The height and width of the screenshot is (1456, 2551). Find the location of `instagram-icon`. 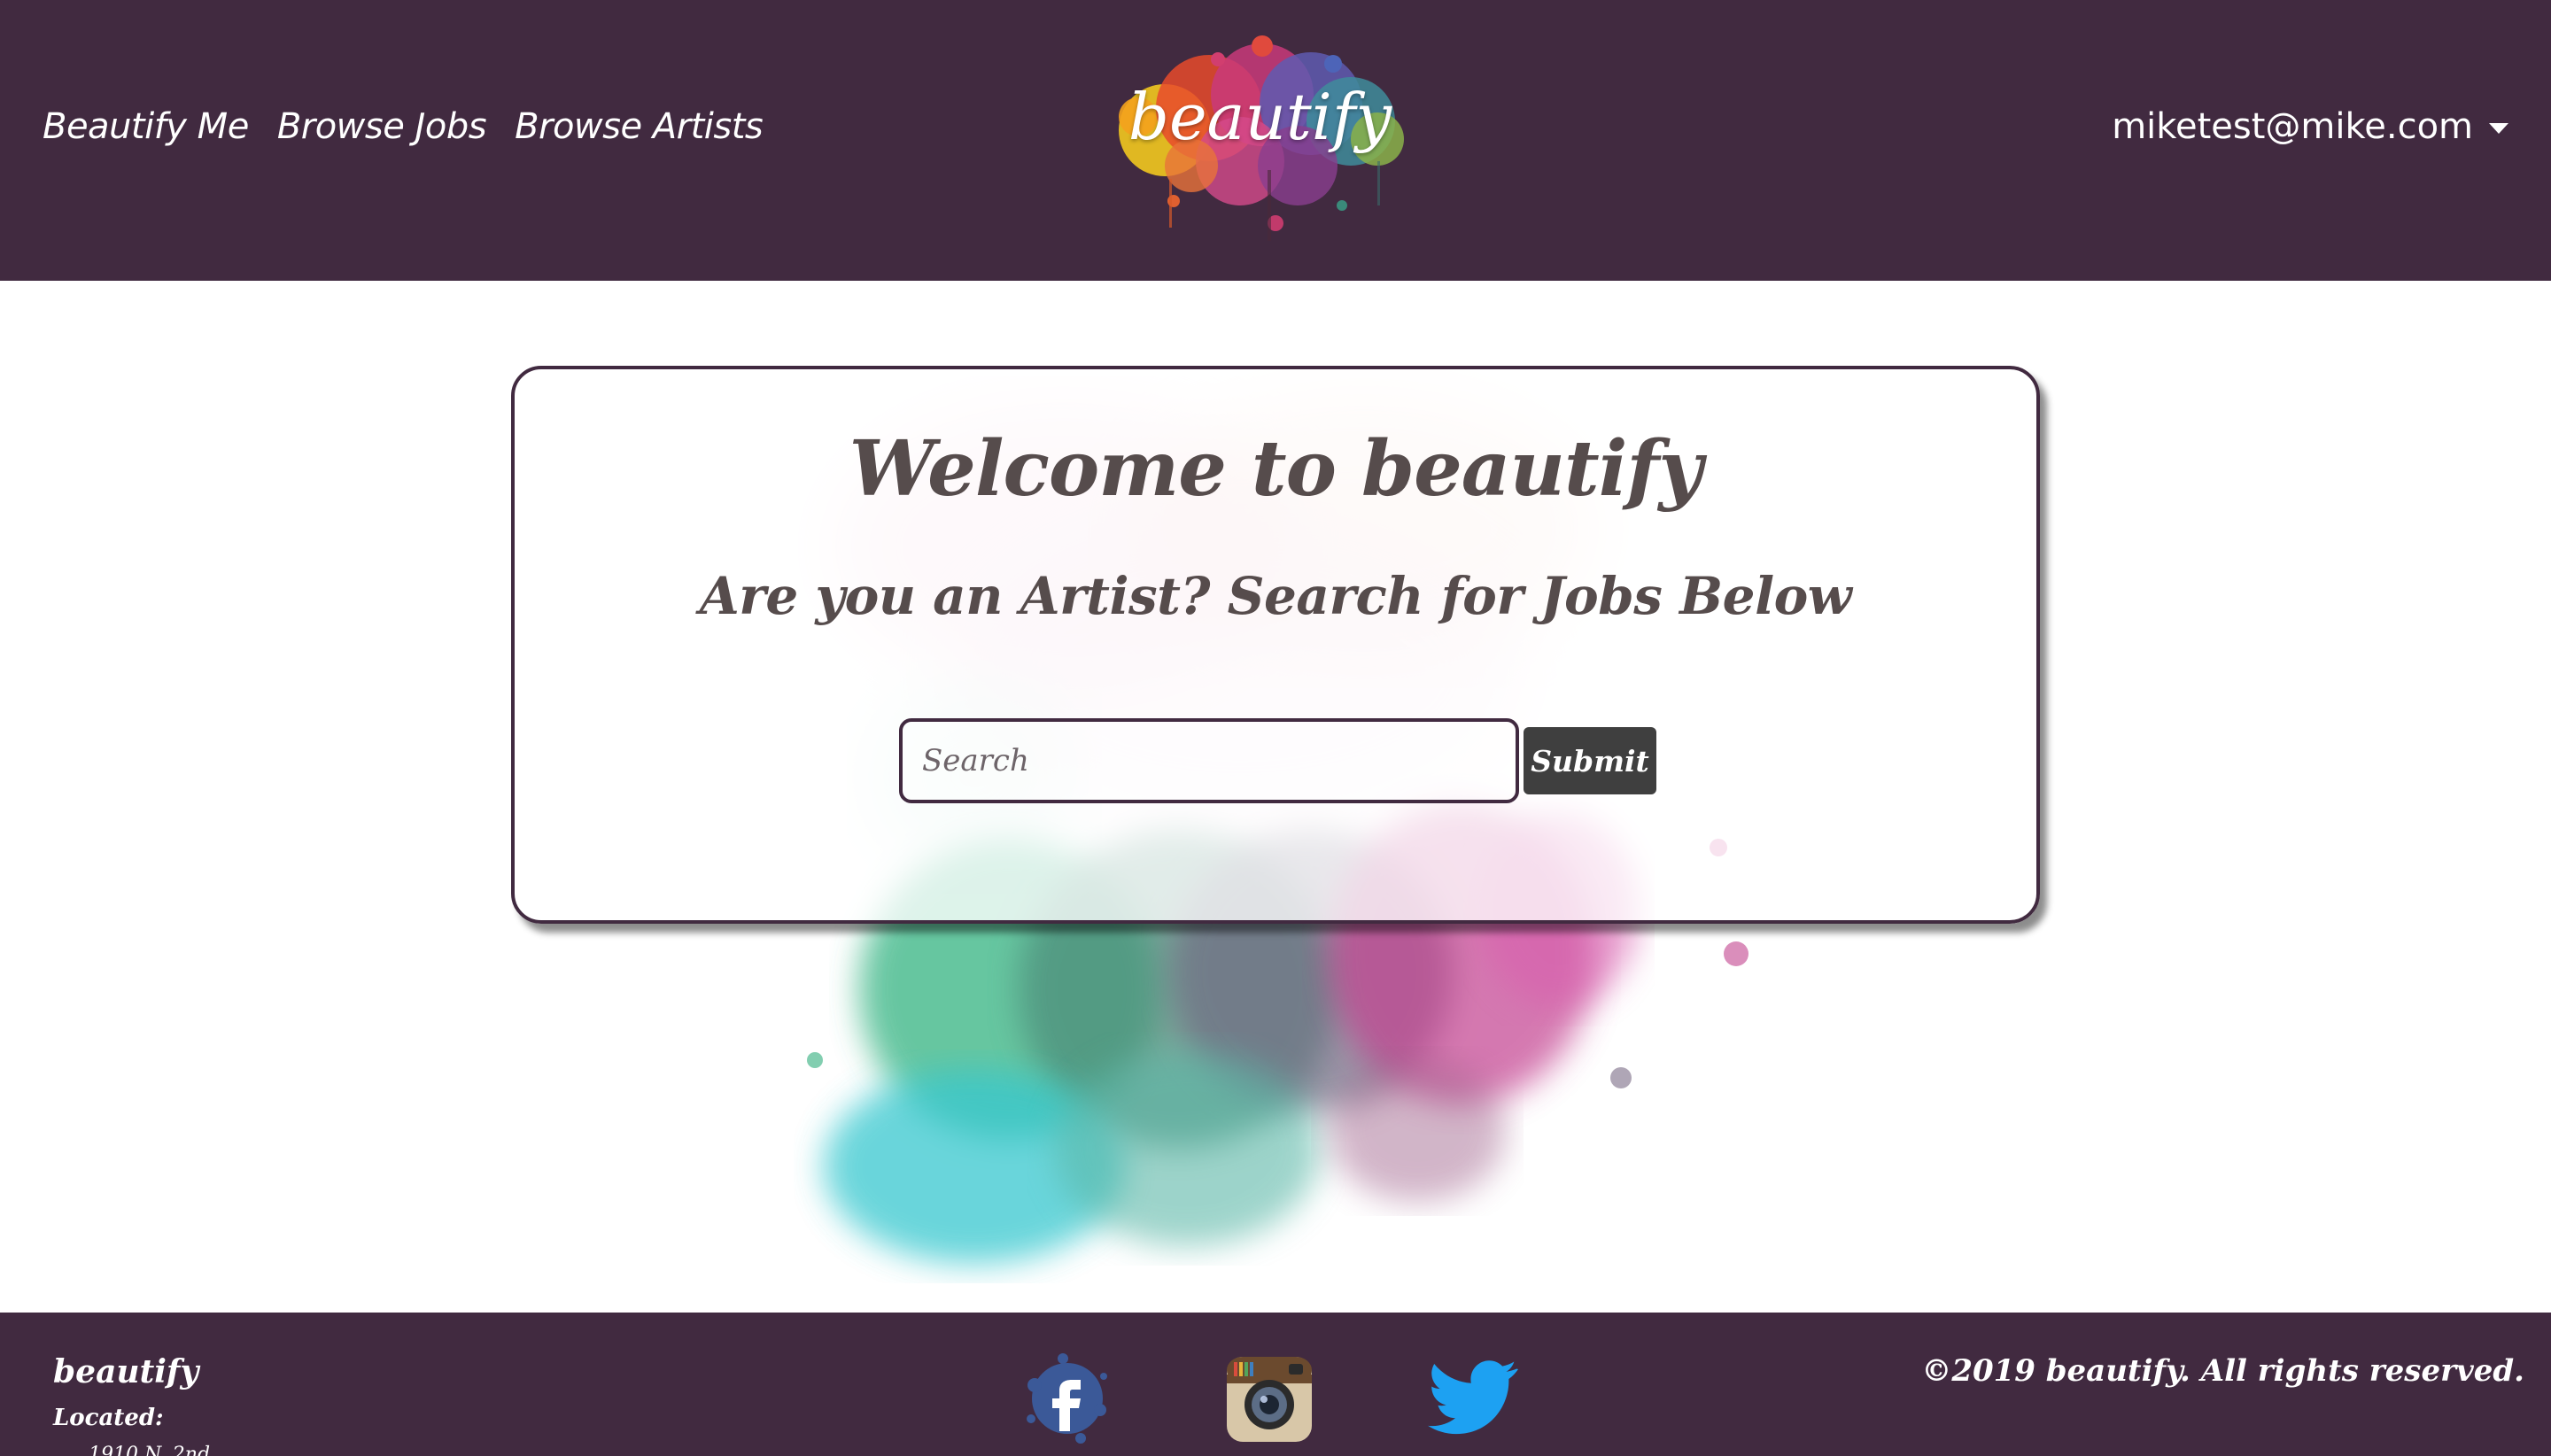

instagram-icon is located at coordinates (1269, 1399).